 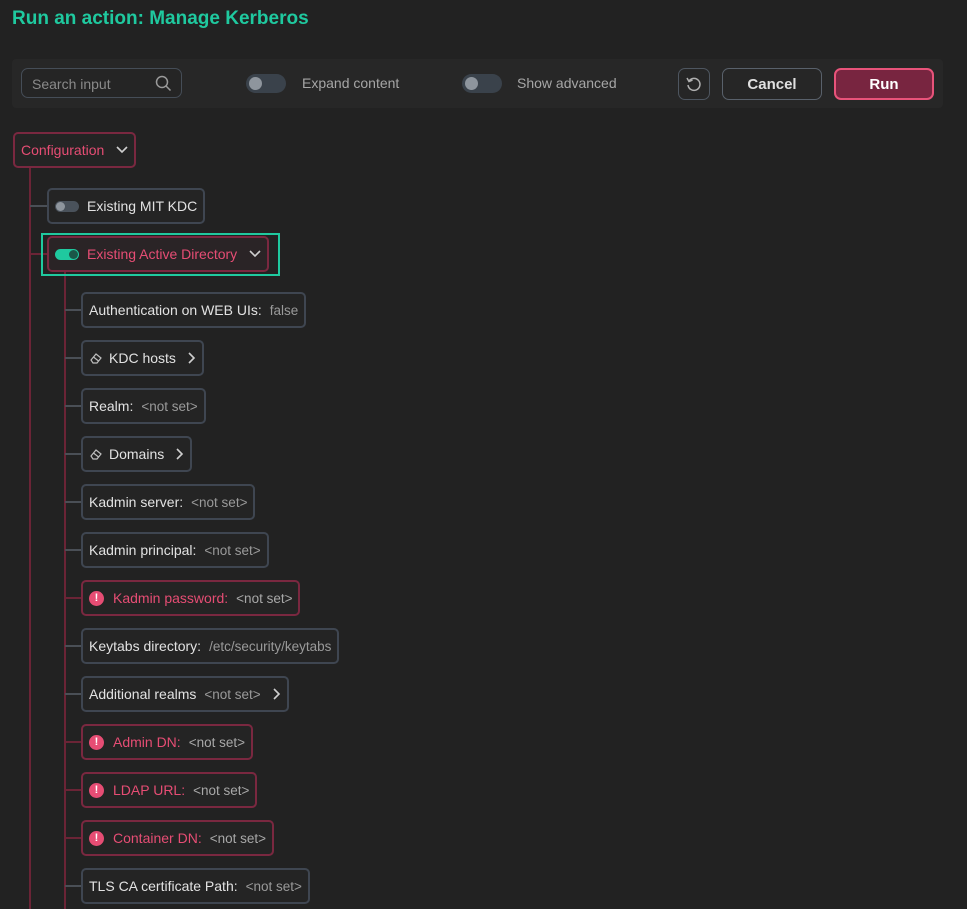 What do you see at coordinates (284, 310) in the screenshot?
I see `field-value: false` at bounding box center [284, 310].